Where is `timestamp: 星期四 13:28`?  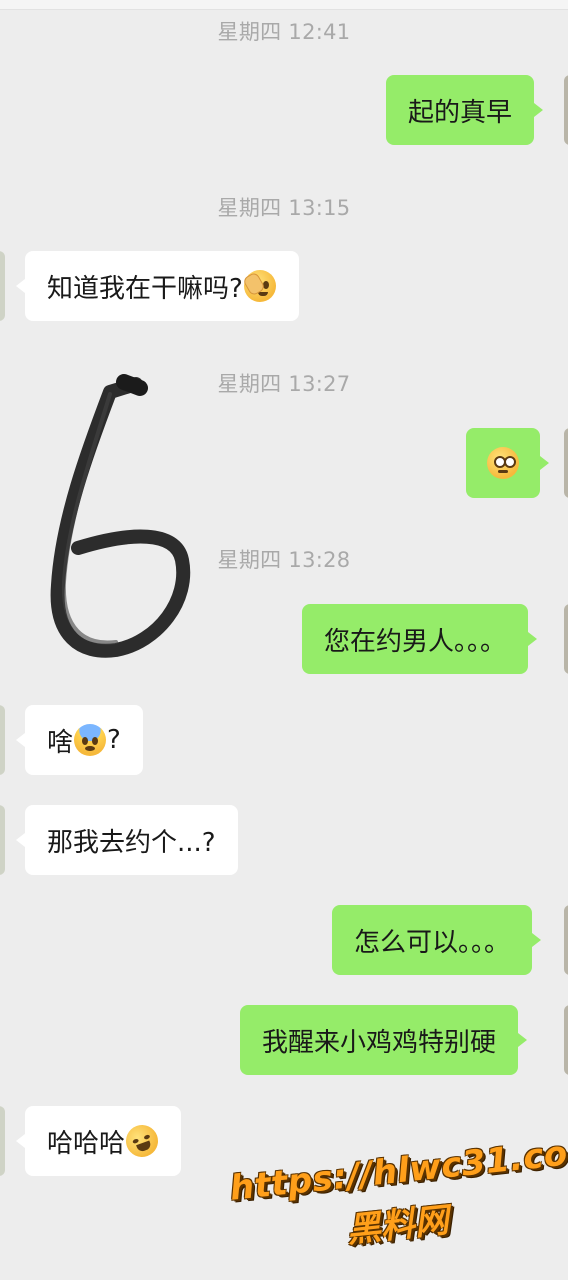 timestamp: 星期四 13:28 is located at coordinates (284, 560).